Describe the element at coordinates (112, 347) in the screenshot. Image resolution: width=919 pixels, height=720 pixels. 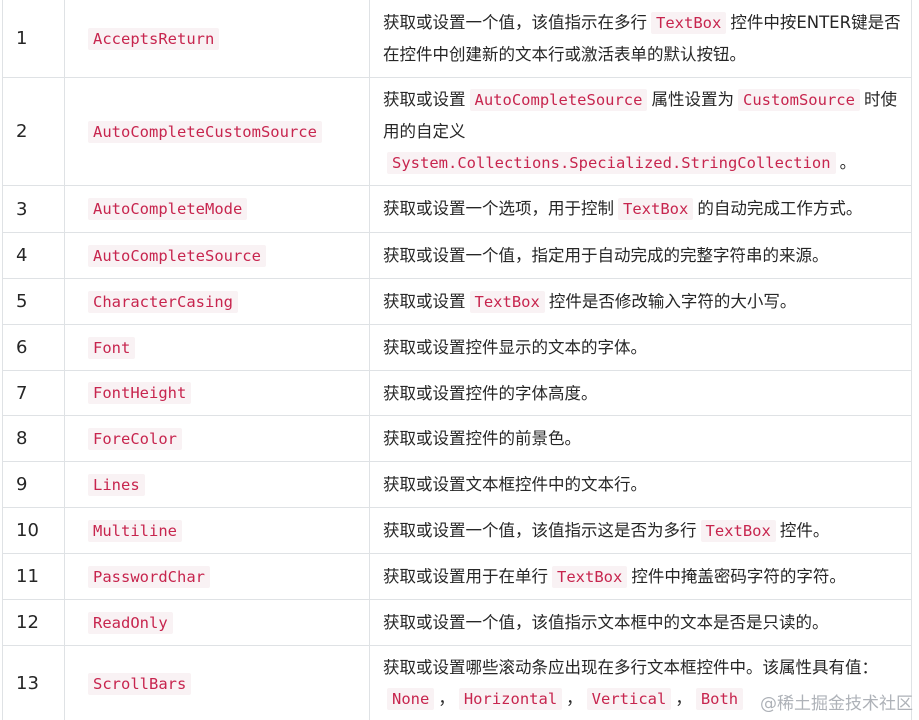
I see `property-name: Font` at that location.